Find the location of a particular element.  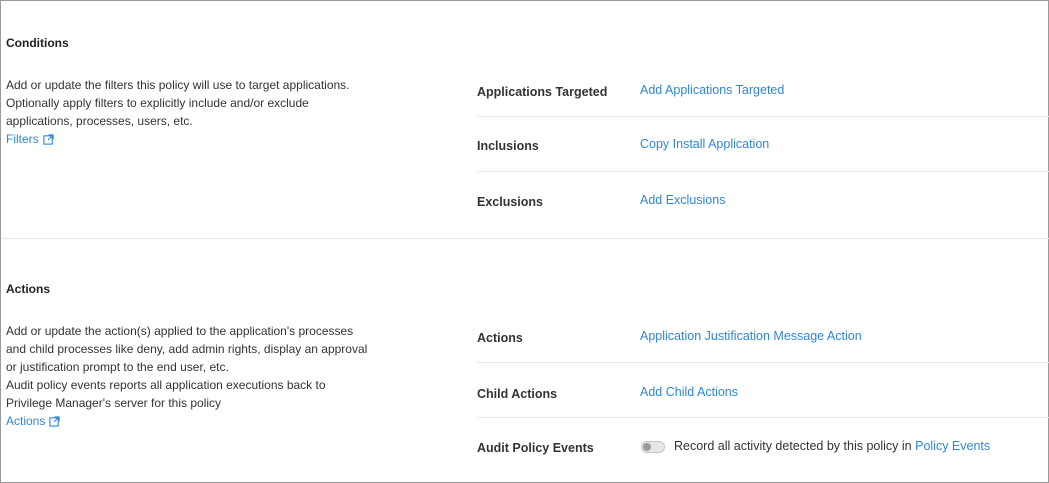

child-actions-label: Child Actions is located at coordinates (517, 394).